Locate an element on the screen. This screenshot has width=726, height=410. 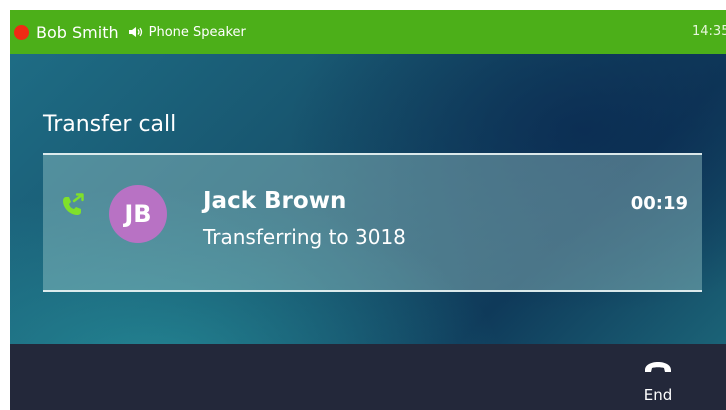
end-call-label: End is located at coordinates (658, 395).